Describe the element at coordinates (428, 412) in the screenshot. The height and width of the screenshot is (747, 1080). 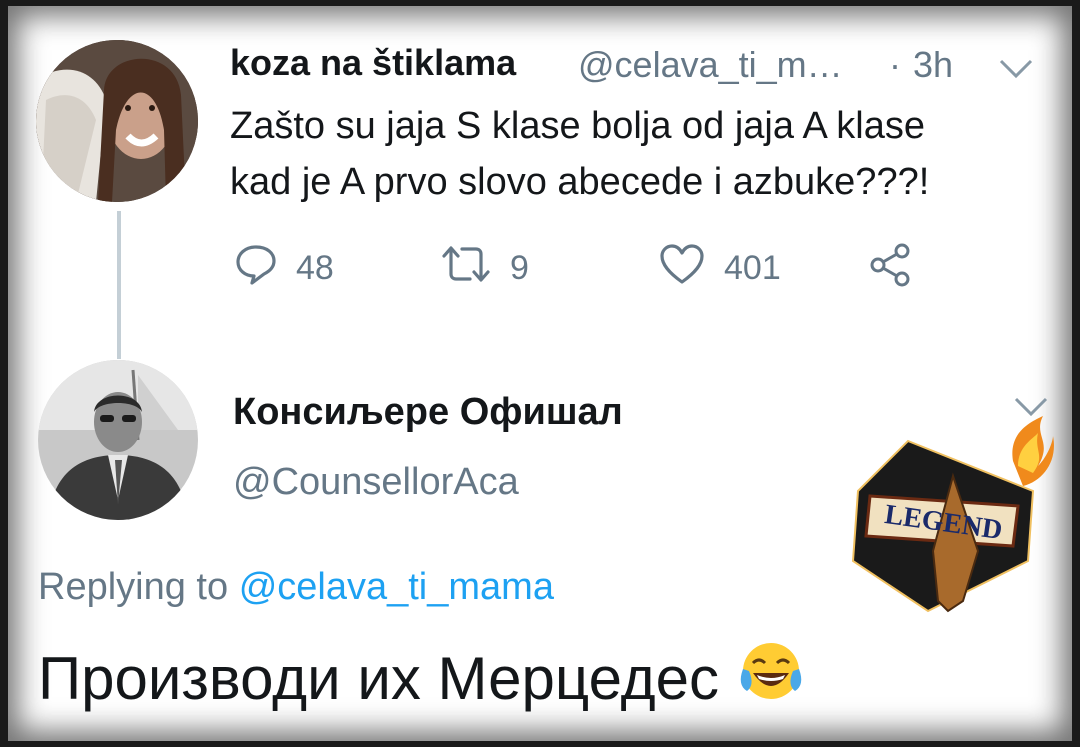
I see `reply-author-name: Консиљере Офишал` at that location.